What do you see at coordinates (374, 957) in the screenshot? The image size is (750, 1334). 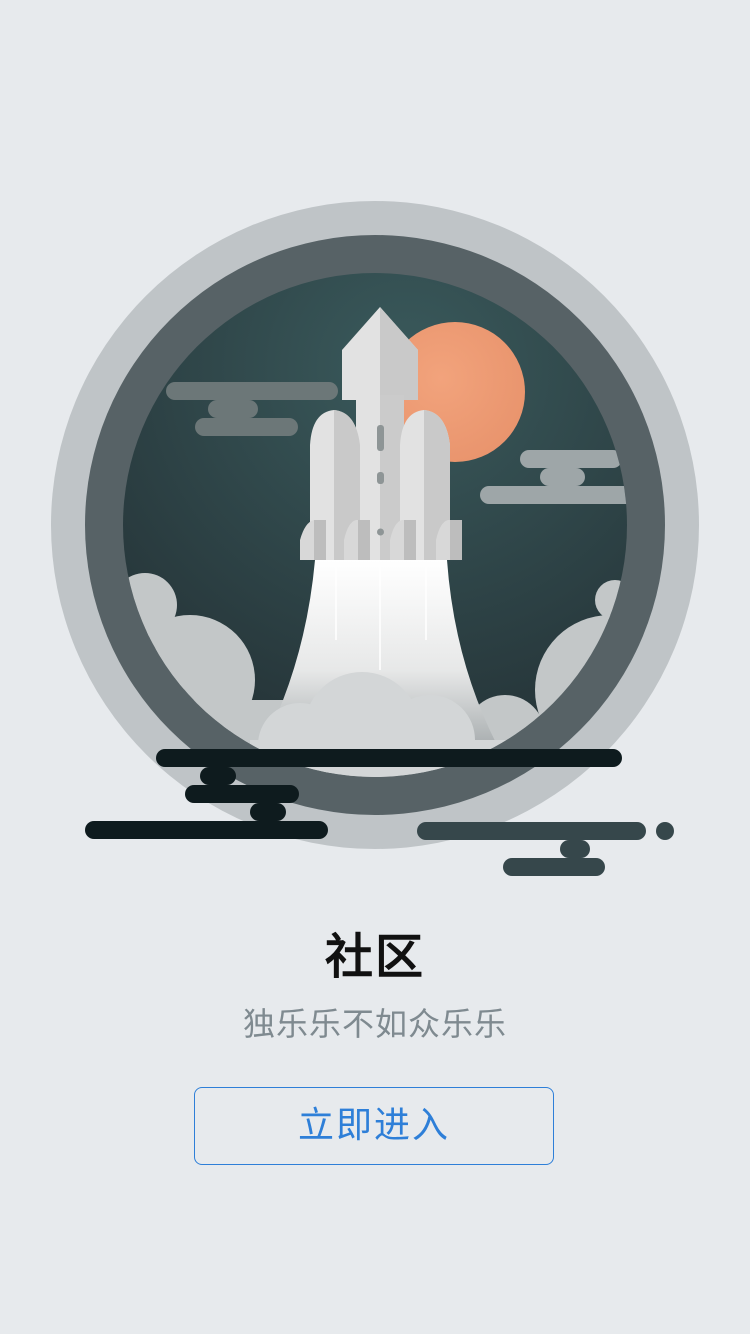 I see `page-title: 社区` at bounding box center [374, 957].